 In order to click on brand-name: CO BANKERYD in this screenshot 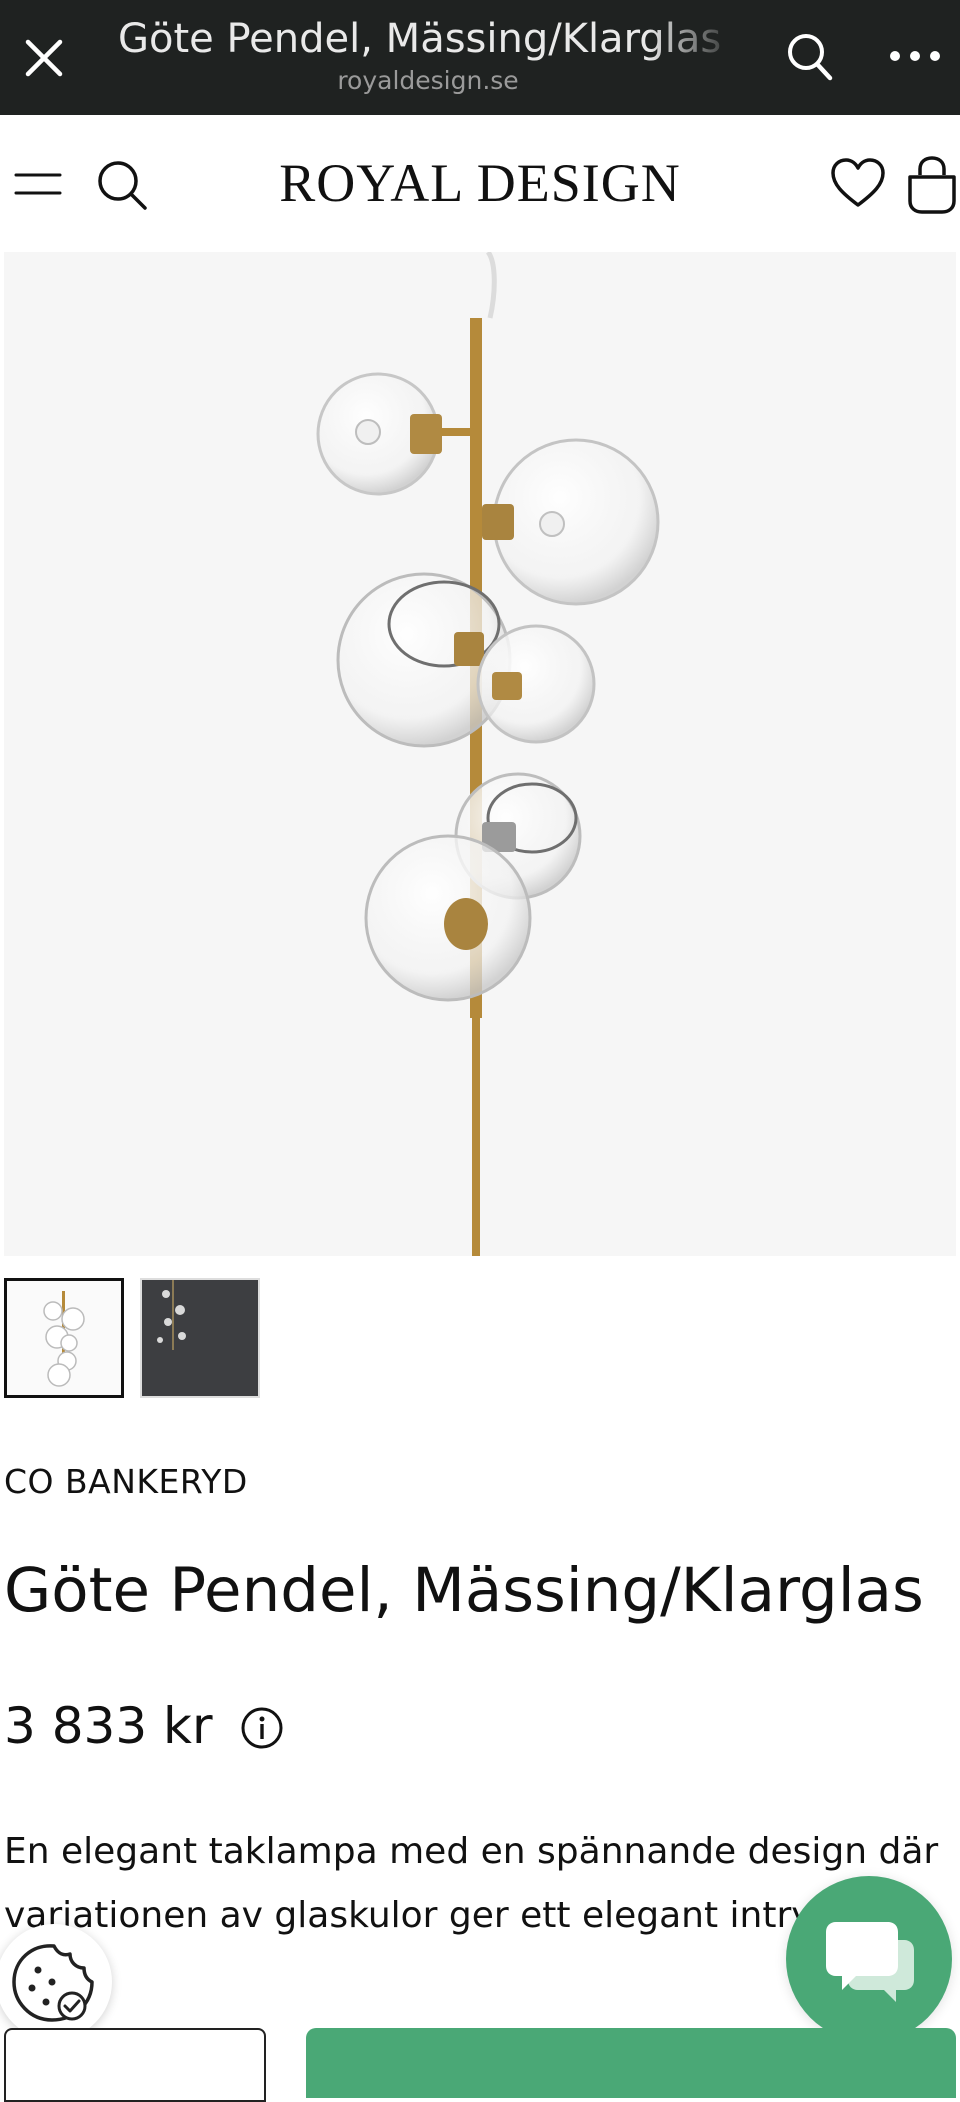, I will do `click(126, 1481)`.